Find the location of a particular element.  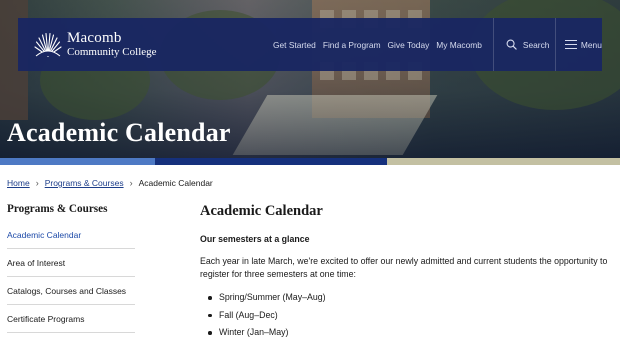

logo-wordmark: Macomb Community College is located at coordinates (112, 44).